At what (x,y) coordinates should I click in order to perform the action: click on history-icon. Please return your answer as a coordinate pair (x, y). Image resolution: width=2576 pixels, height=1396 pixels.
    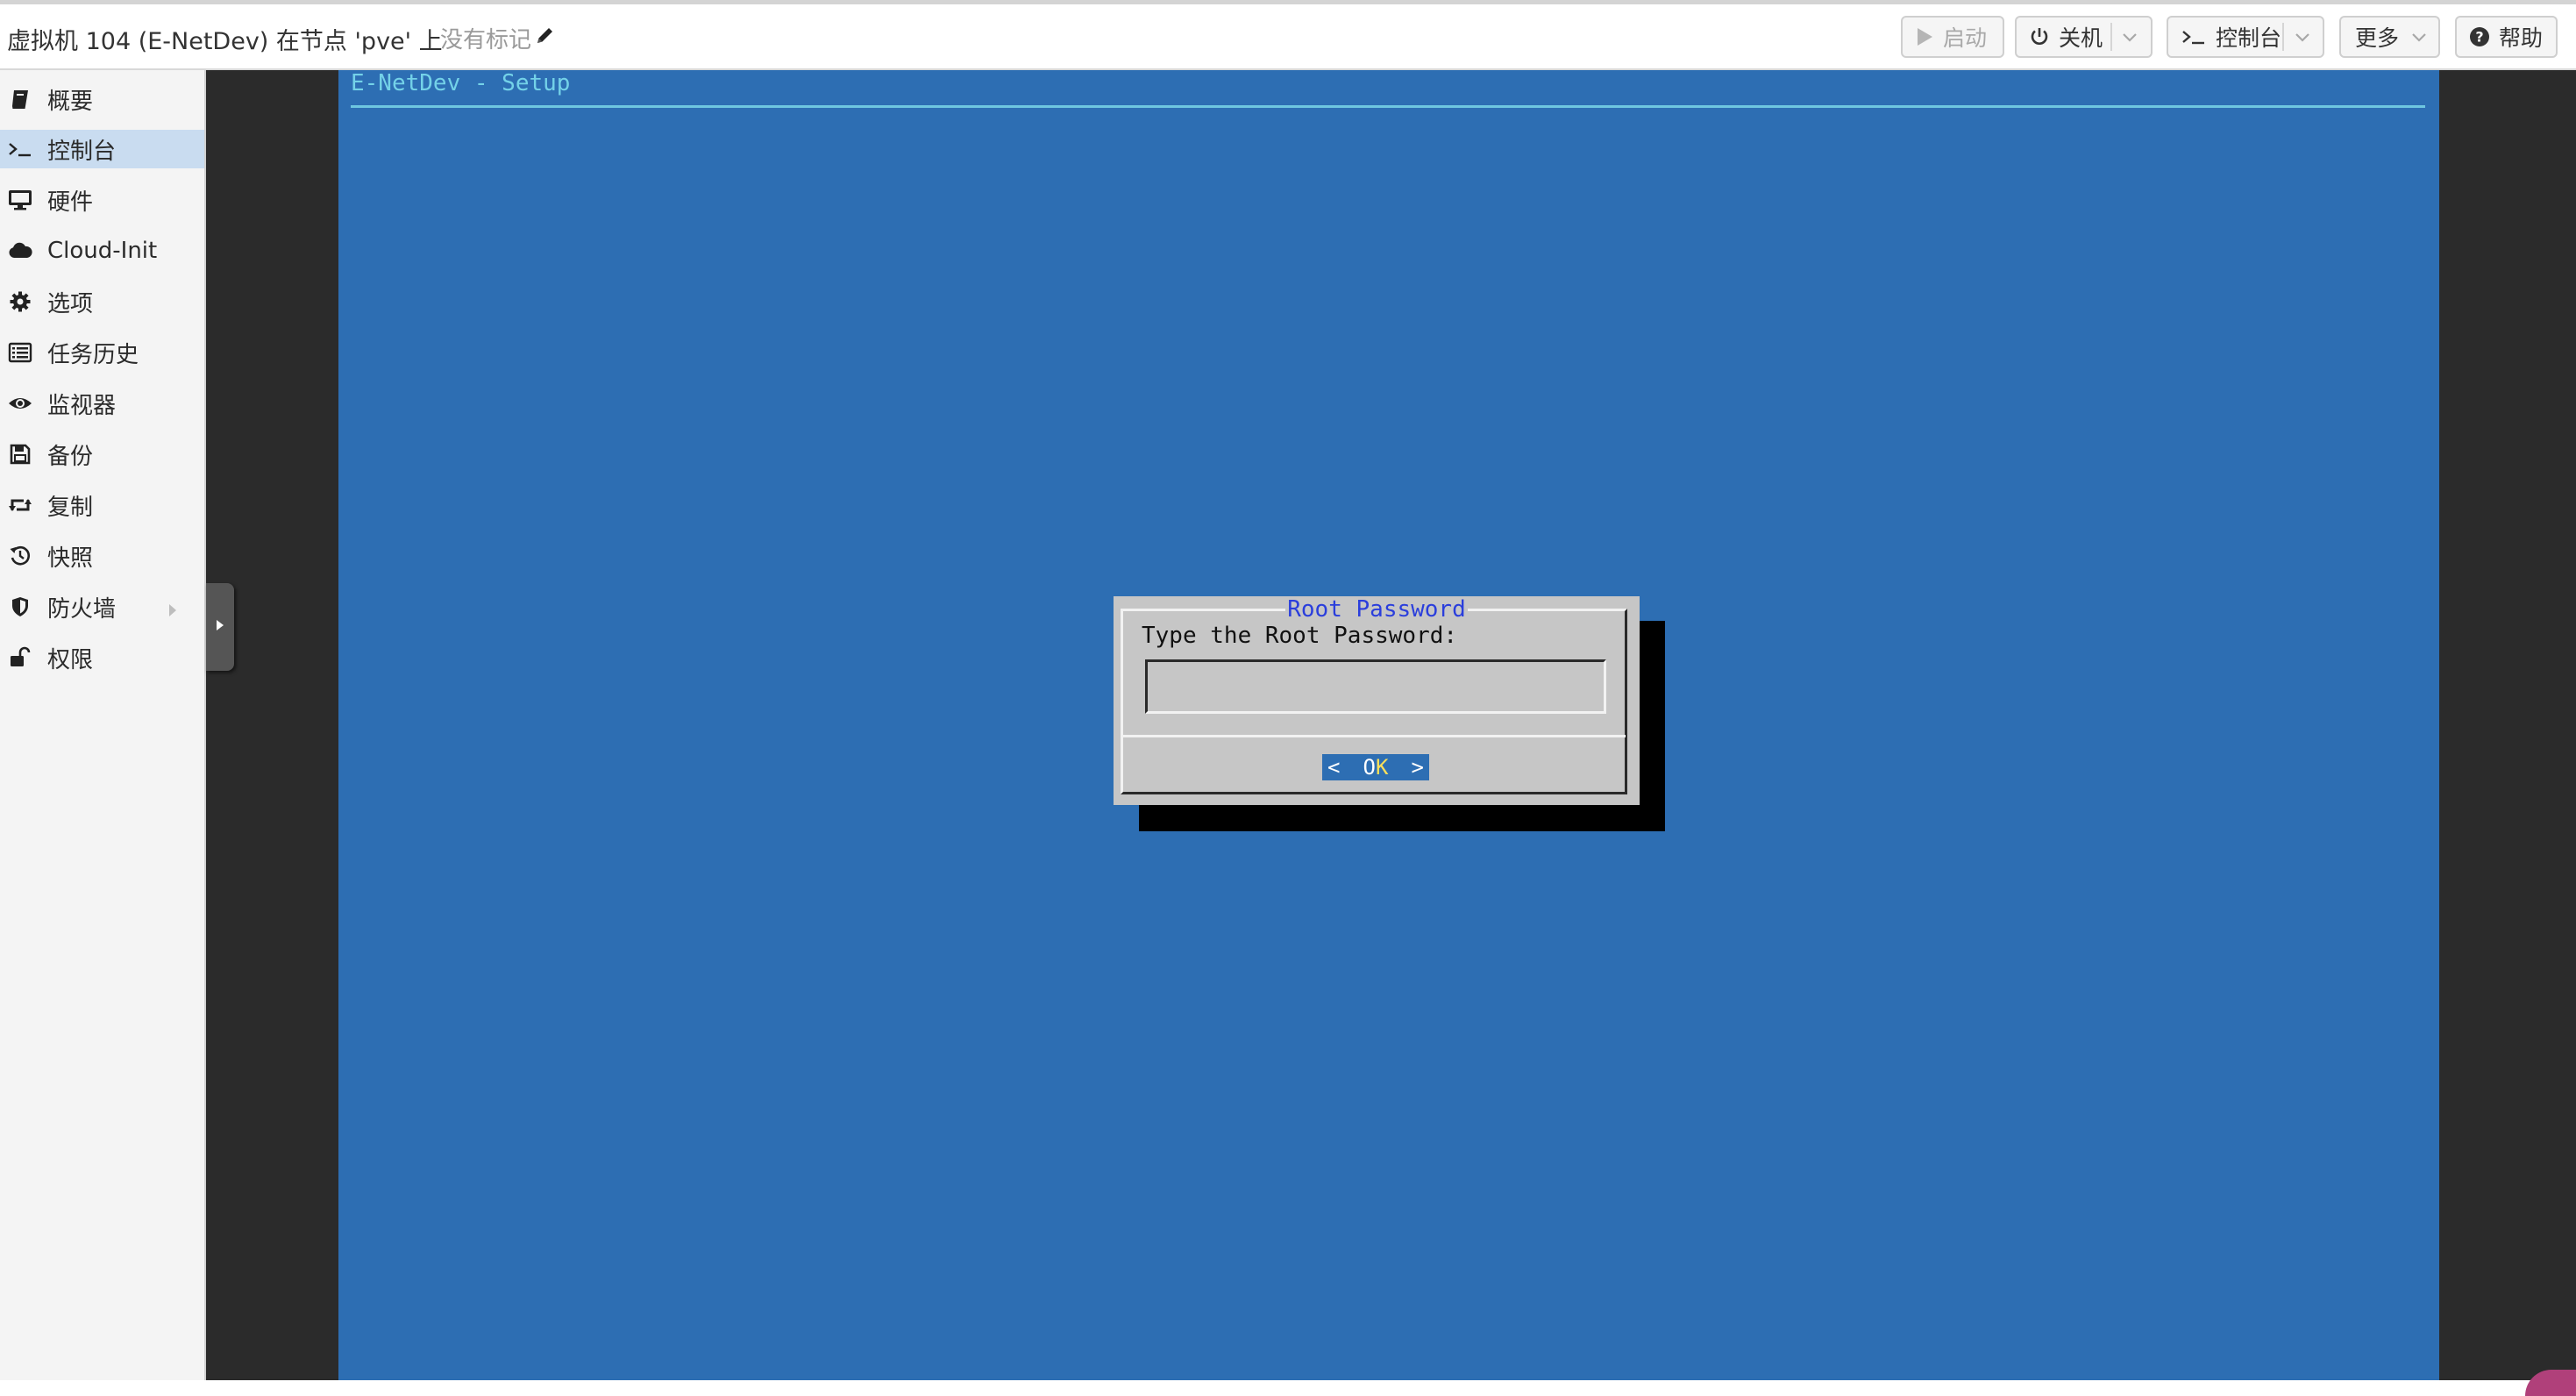
    Looking at the image, I should click on (20, 556).